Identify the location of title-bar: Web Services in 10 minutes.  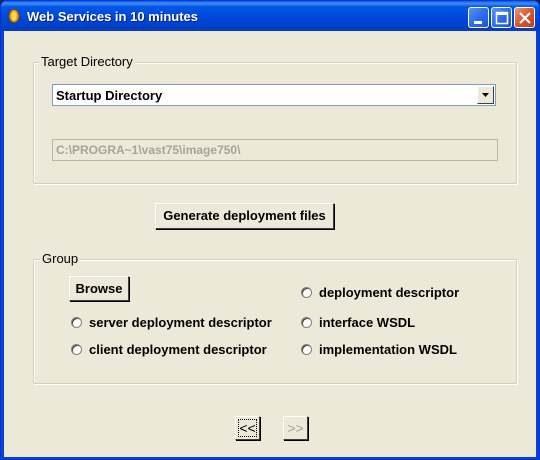
(270, 16).